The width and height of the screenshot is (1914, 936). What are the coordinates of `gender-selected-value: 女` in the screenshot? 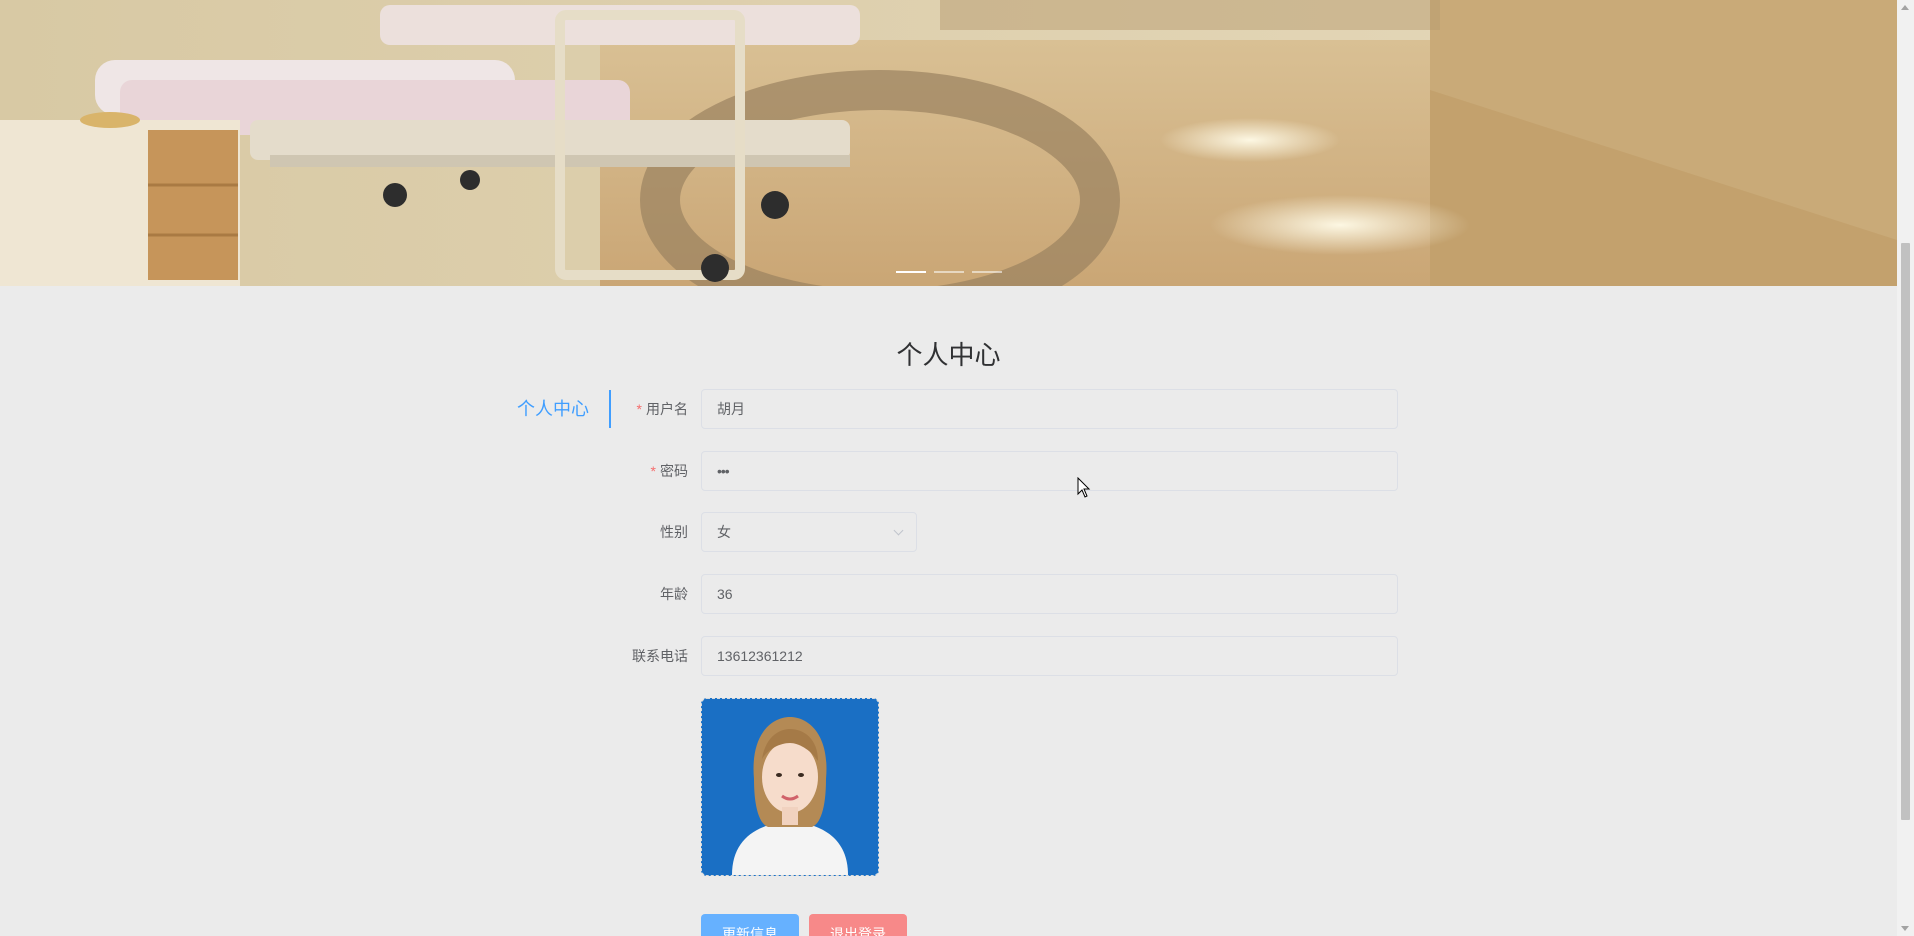 It's located at (724, 532).